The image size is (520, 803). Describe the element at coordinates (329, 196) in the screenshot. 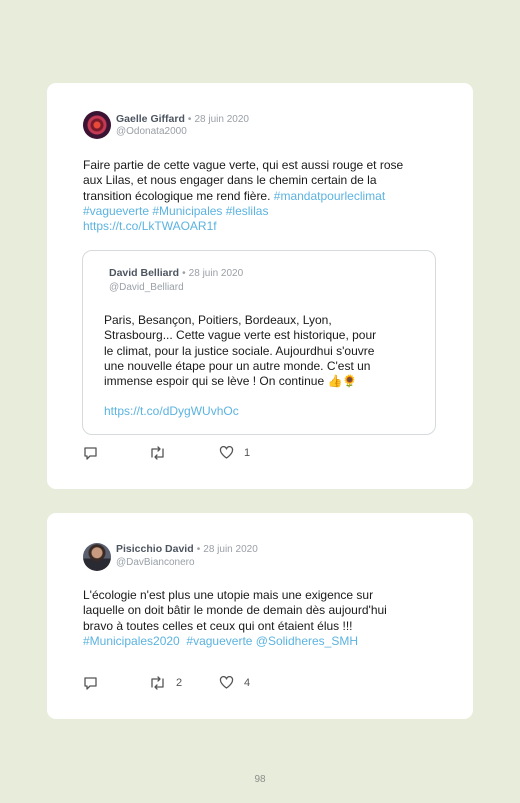

I see `hashtag-link: #mandatpourleclimat` at that location.